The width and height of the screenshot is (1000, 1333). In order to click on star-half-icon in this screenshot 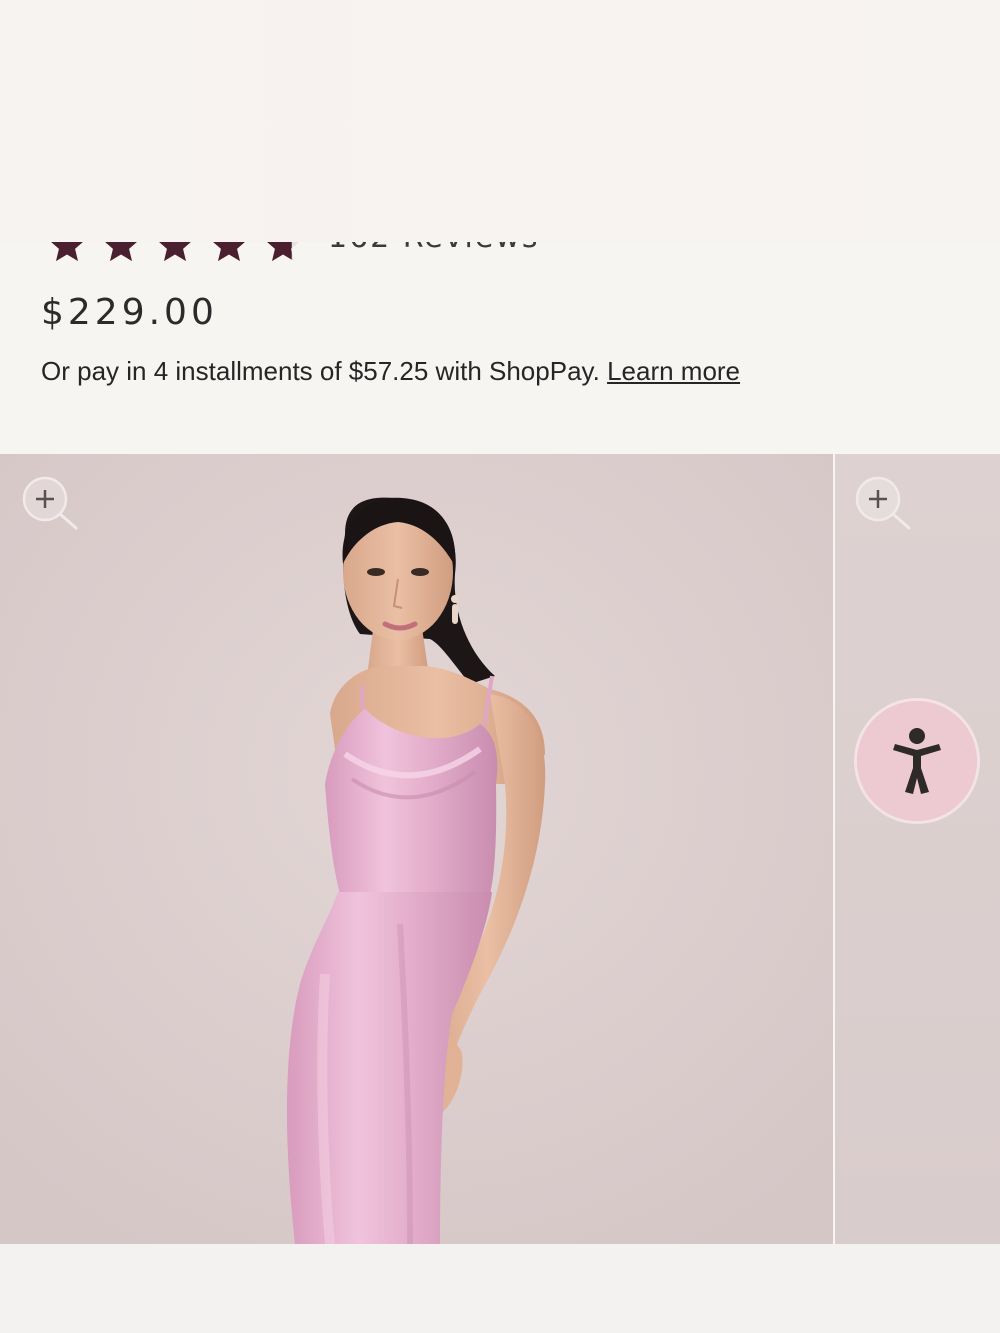, I will do `click(283, 252)`.